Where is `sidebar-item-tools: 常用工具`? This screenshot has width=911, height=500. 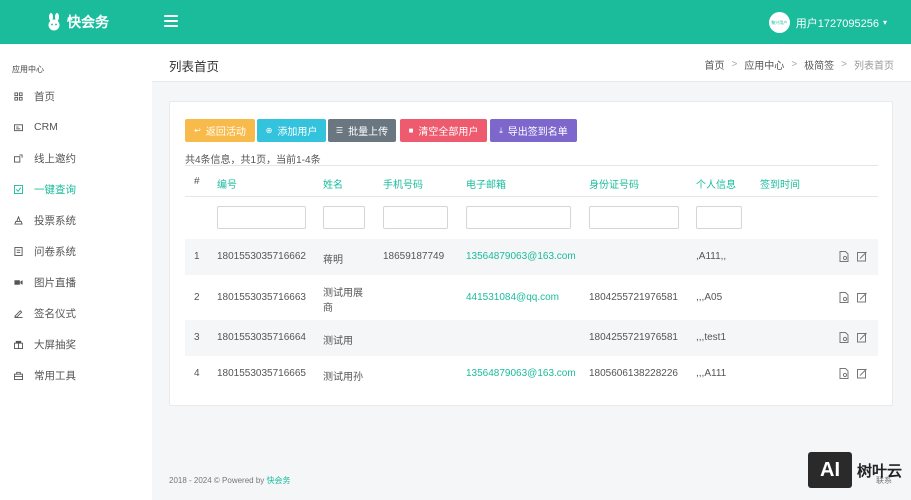 sidebar-item-tools: 常用工具 is located at coordinates (76, 375).